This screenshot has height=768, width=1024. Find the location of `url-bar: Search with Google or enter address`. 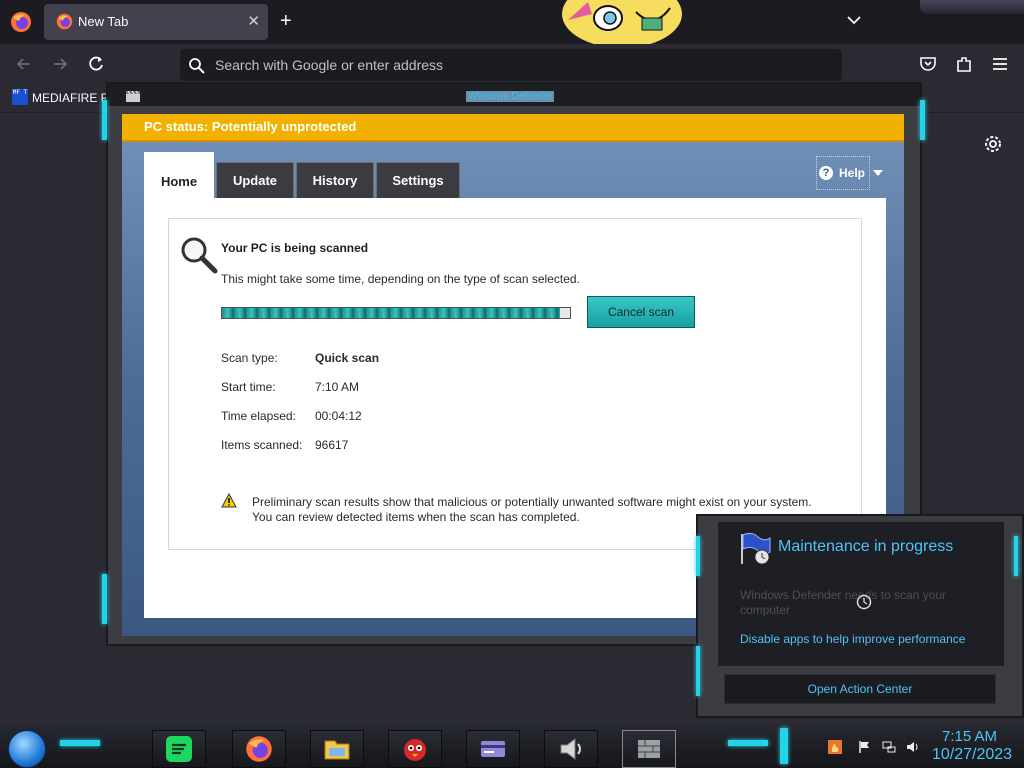

url-bar: Search with Google or enter address is located at coordinates (511, 65).